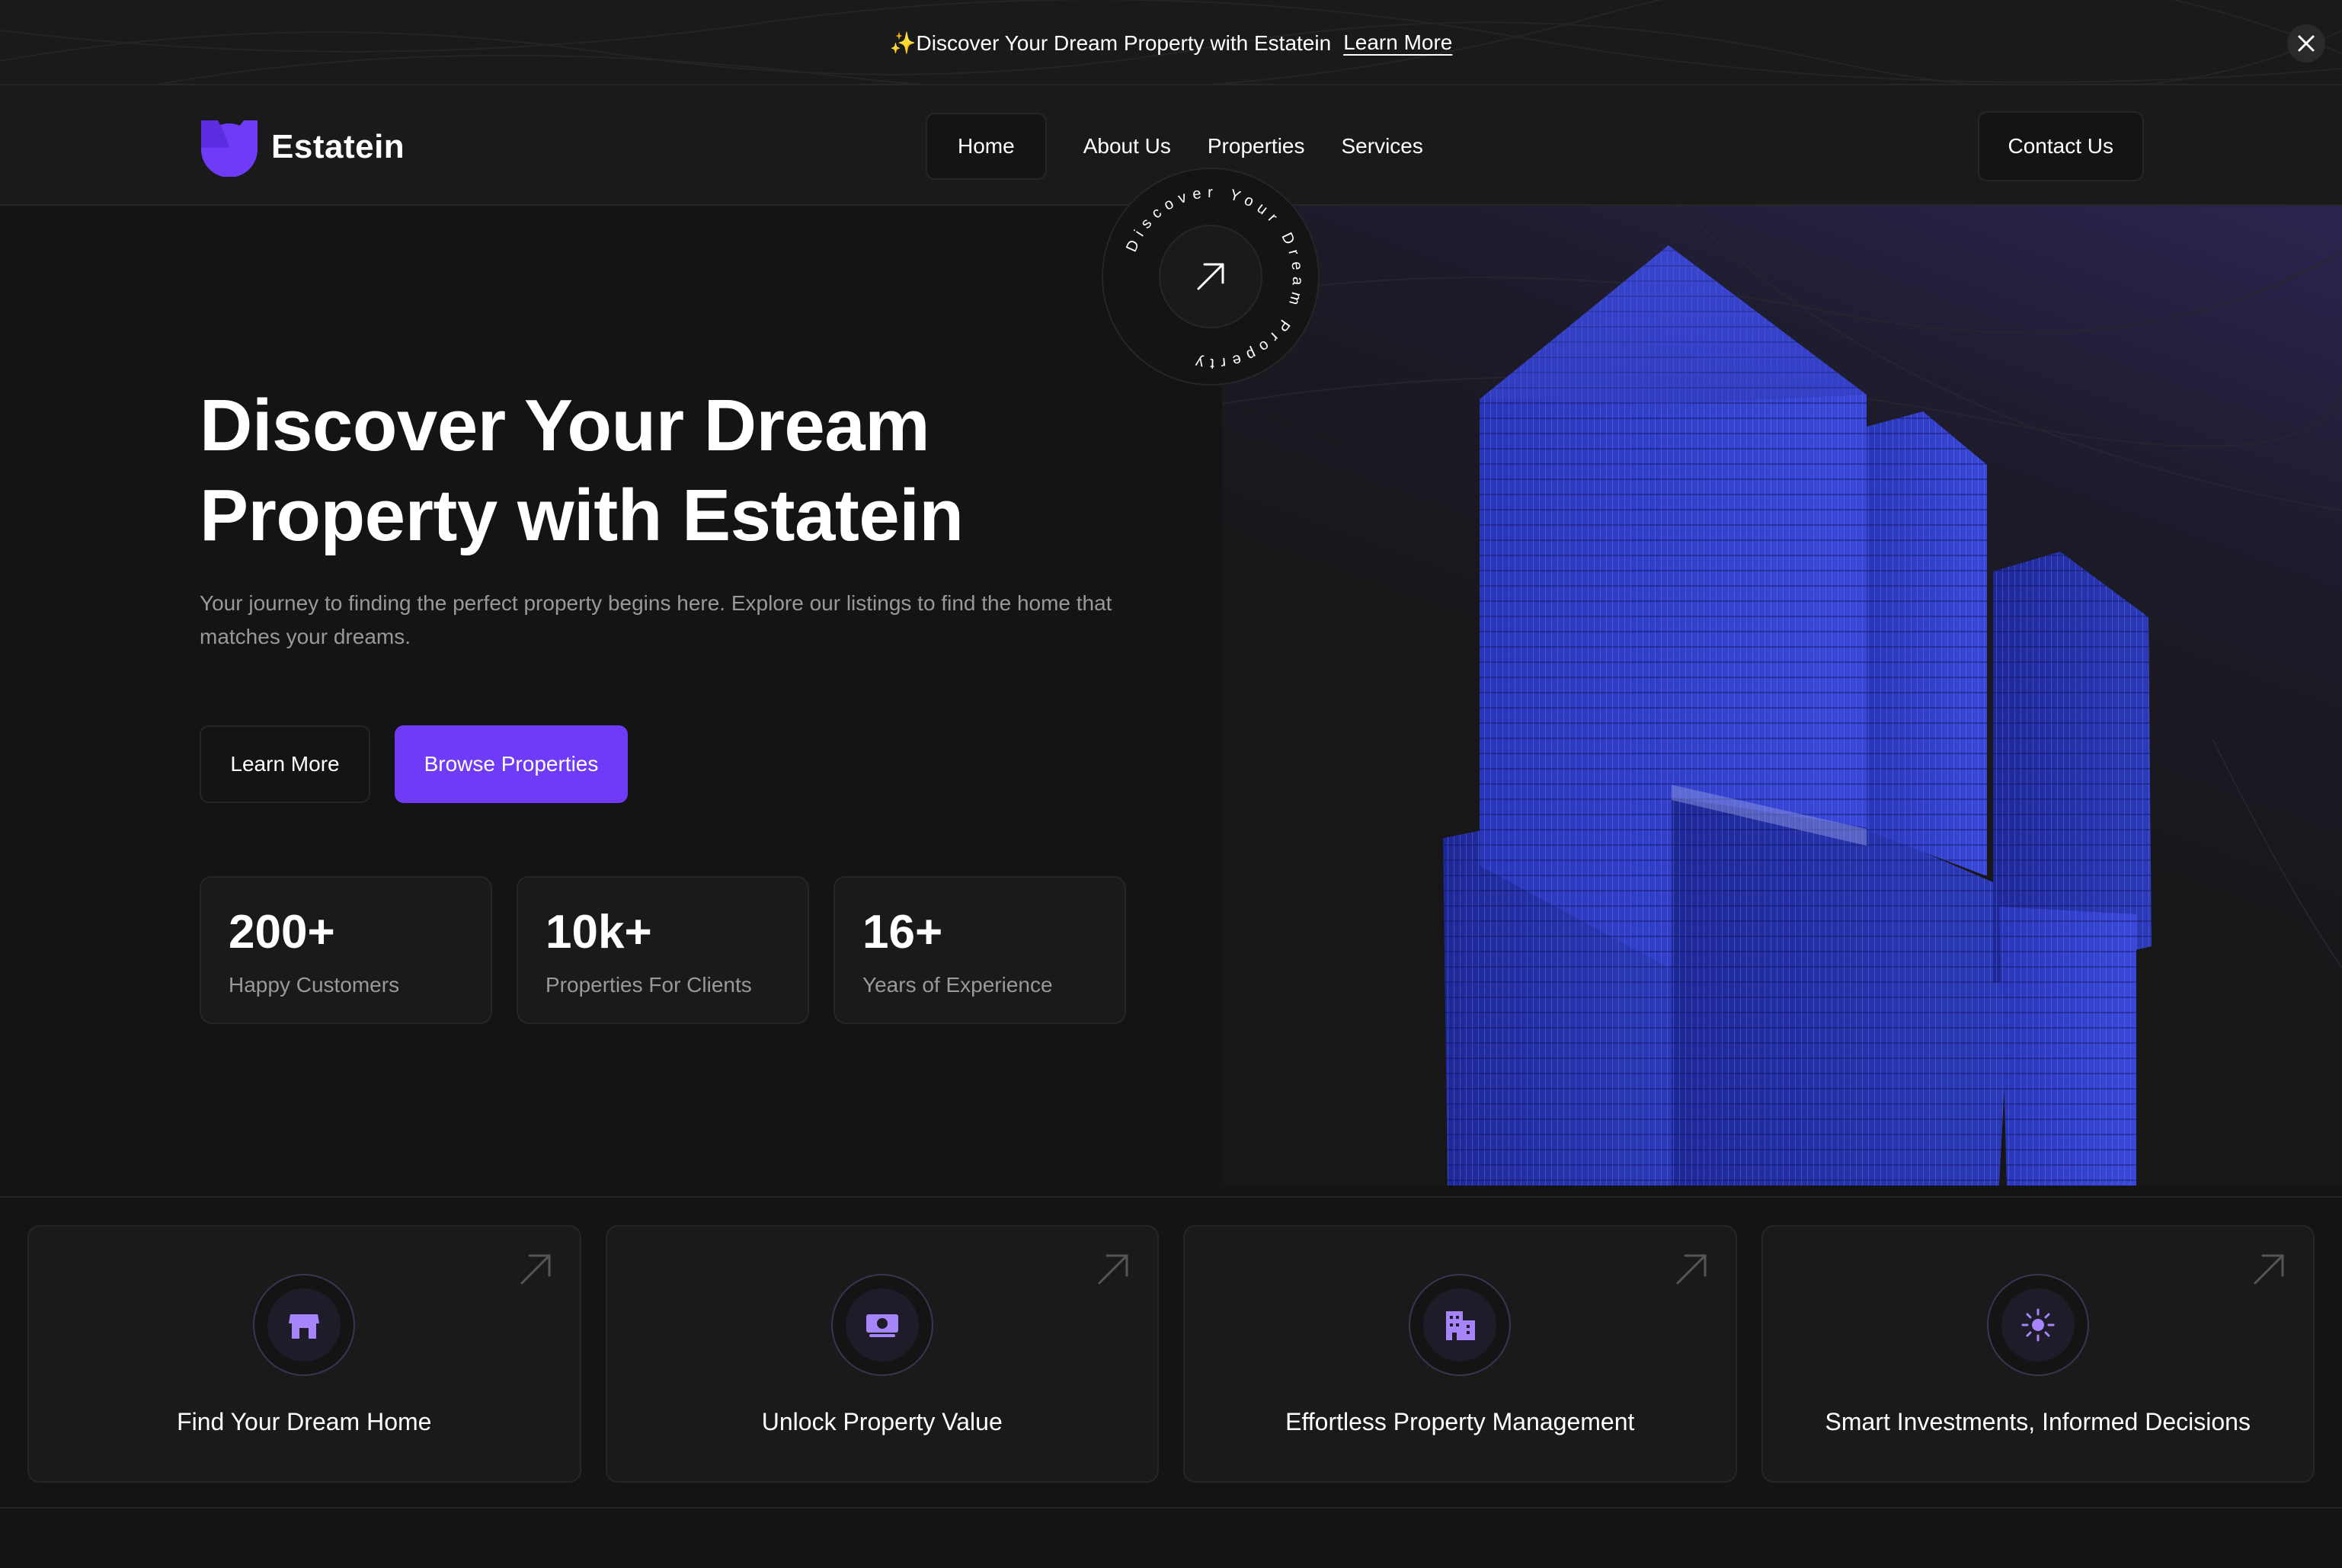 This screenshot has height=1568, width=2342. I want to click on stat-years-experience: 16+ Years of Experience, so click(979, 950).